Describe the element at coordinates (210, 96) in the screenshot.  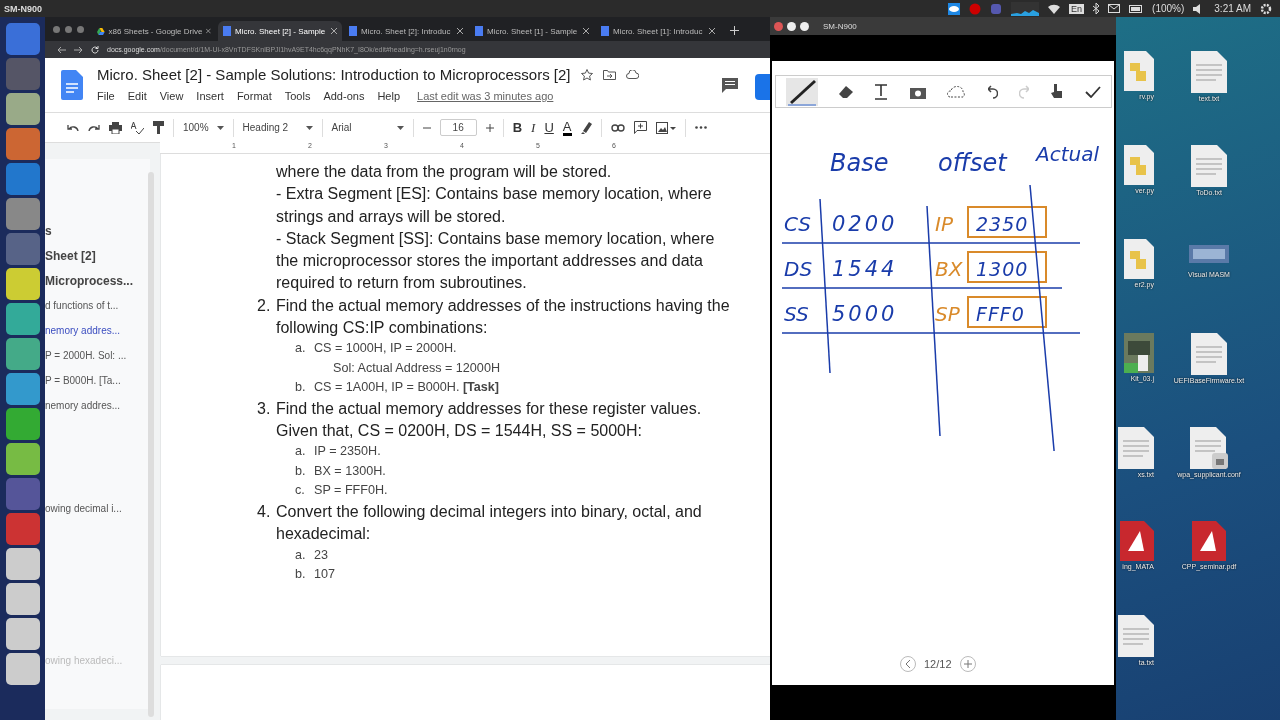
I see `menu-item: Insert` at that location.